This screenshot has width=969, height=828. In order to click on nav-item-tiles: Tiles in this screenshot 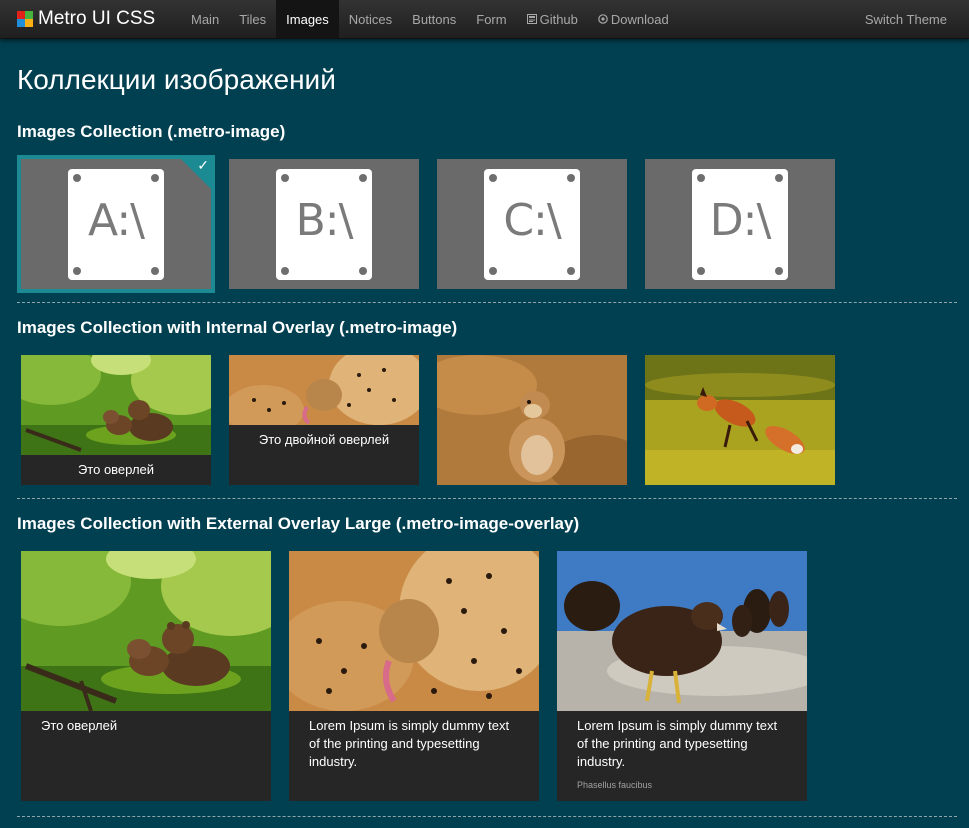, I will do `click(252, 19)`.